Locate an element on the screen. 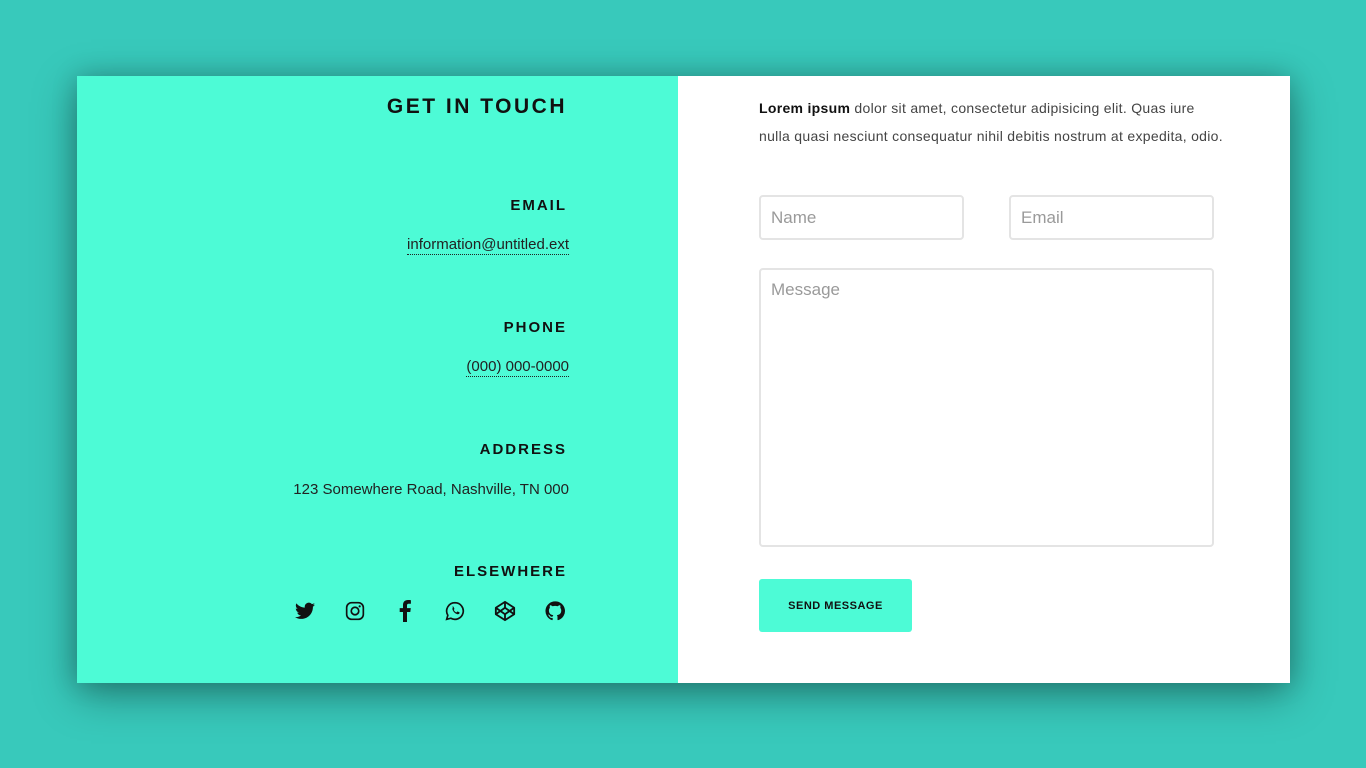  send-message-button: SEND MESSAGE is located at coordinates (835, 605).